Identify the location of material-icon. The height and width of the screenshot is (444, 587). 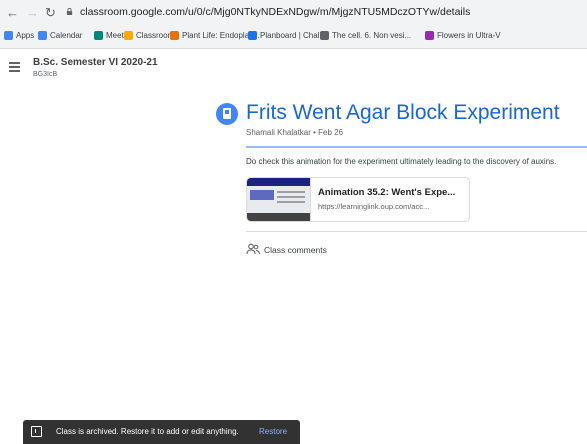
(227, 114).